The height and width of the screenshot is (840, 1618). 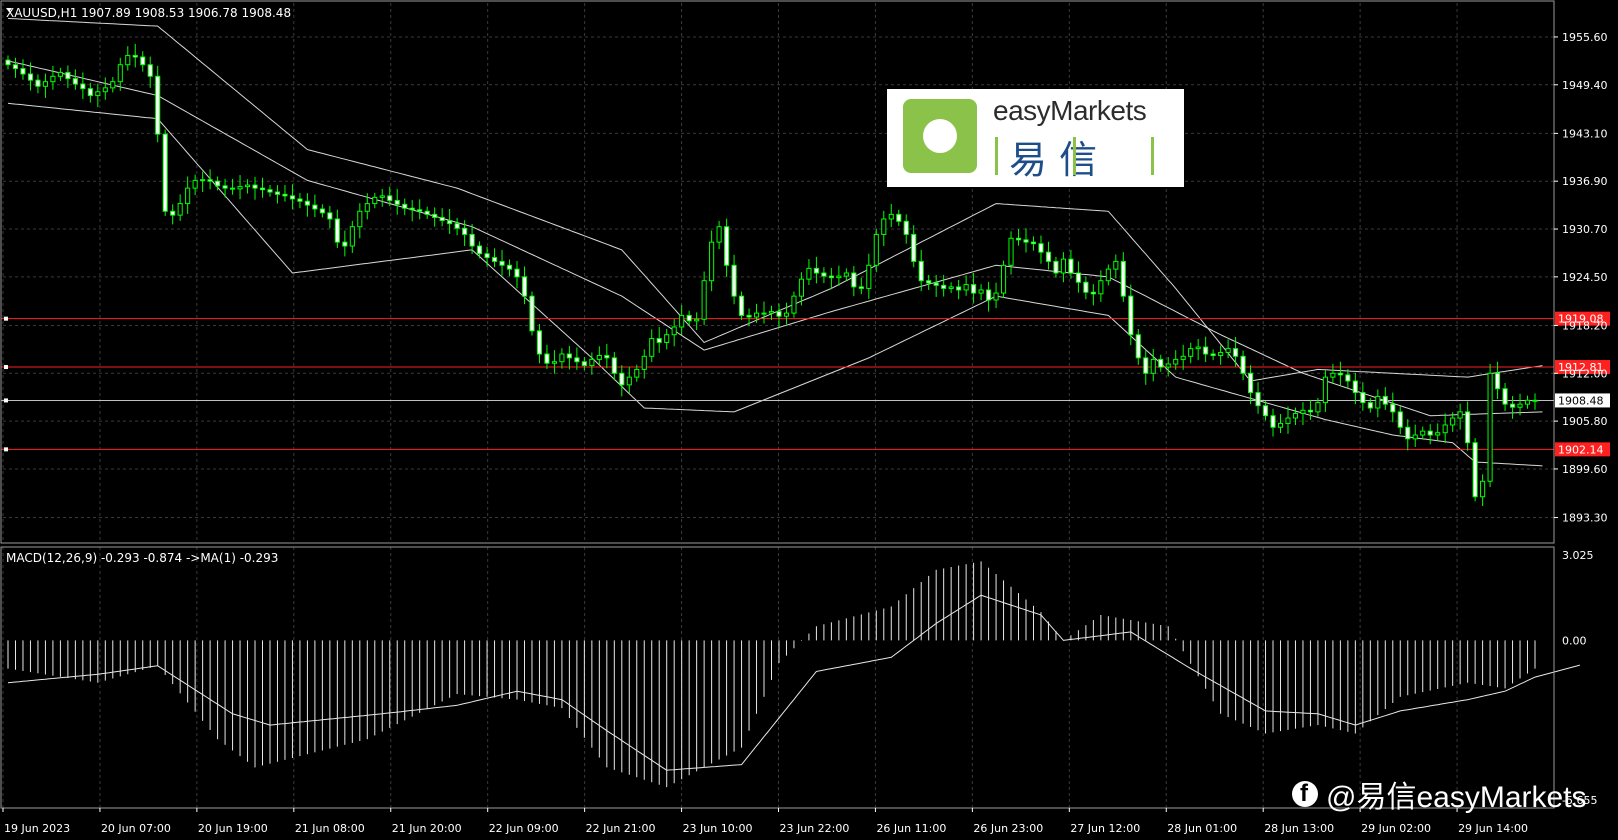 What do you see at coordinates (1585, 37) in the screenshot?
I see `y-tick-label: 1955.60` at bounding box center [1585, 37].